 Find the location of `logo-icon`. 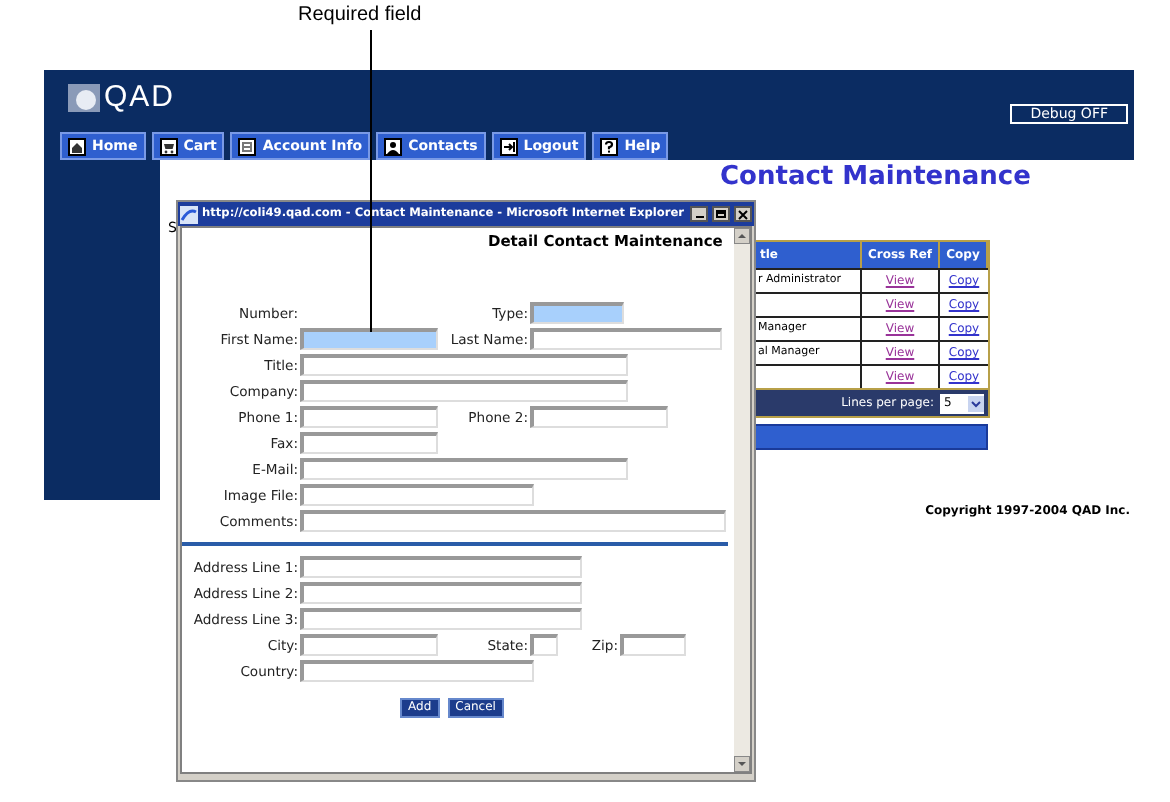

logo-icon is located at coordinates (84, 97).